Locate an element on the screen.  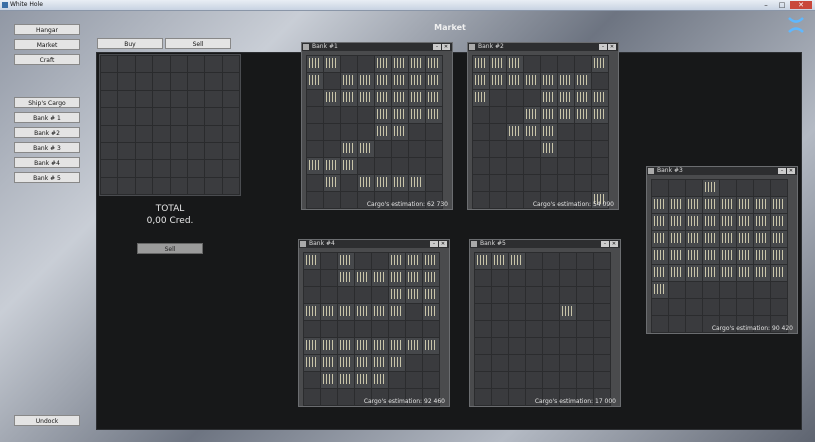
sell-button: Sell is located at coordinates (170, 248).